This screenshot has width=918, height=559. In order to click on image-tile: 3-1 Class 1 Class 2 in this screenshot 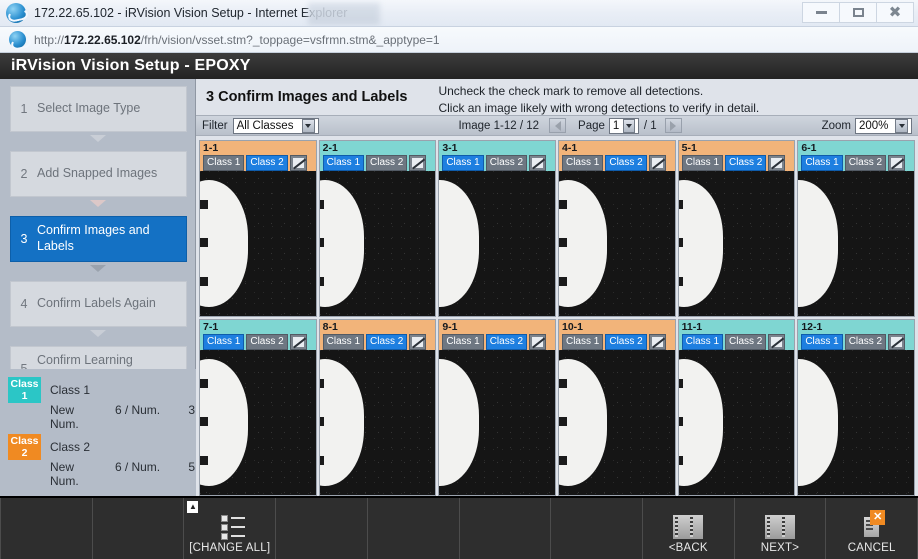, I will do `click(497, 228)`.